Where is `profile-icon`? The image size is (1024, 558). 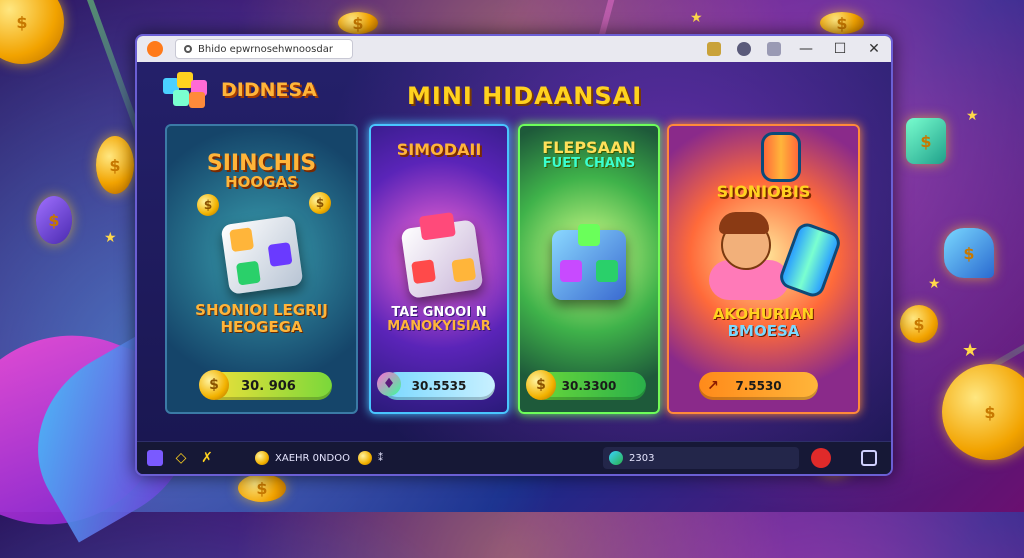 profile-icon is located at coordinates (744, 49).